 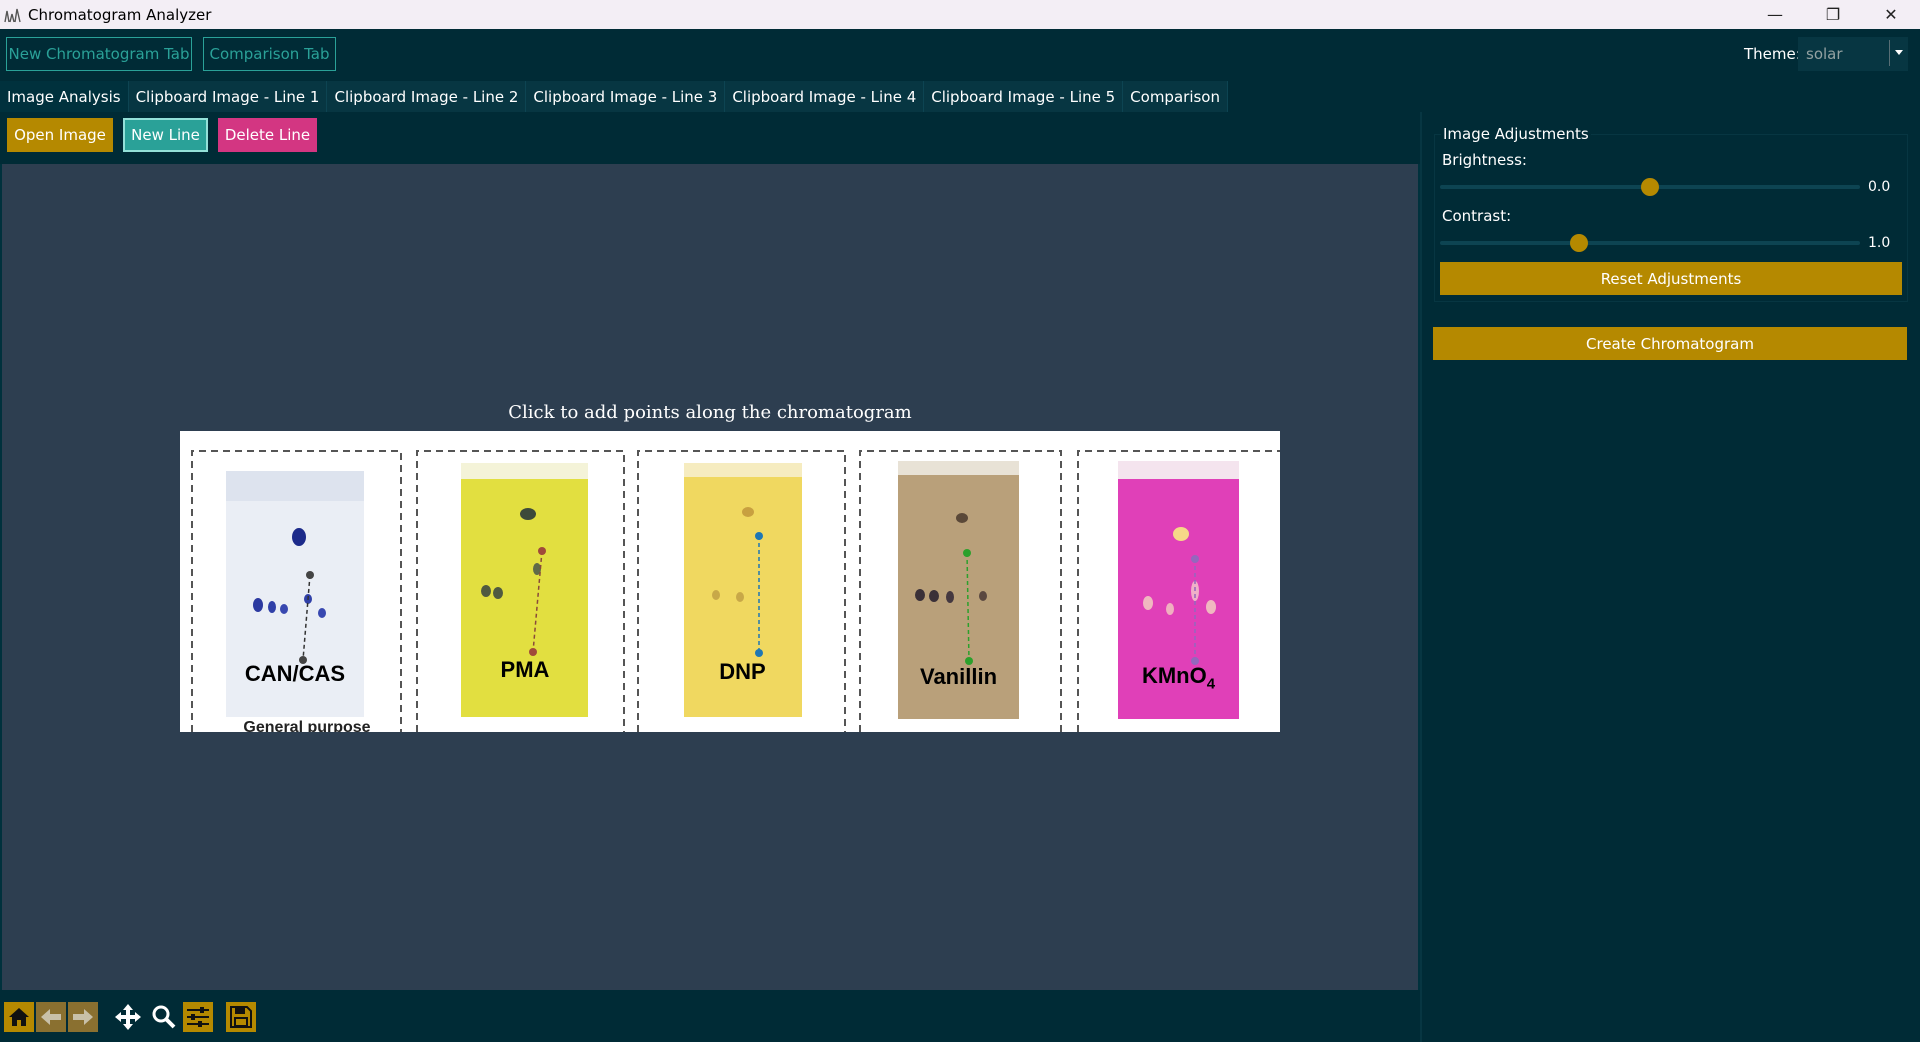 I want to click on tab-clipboard-line-4: Clipboard Image - Line 4, so click(x=825, y=96).